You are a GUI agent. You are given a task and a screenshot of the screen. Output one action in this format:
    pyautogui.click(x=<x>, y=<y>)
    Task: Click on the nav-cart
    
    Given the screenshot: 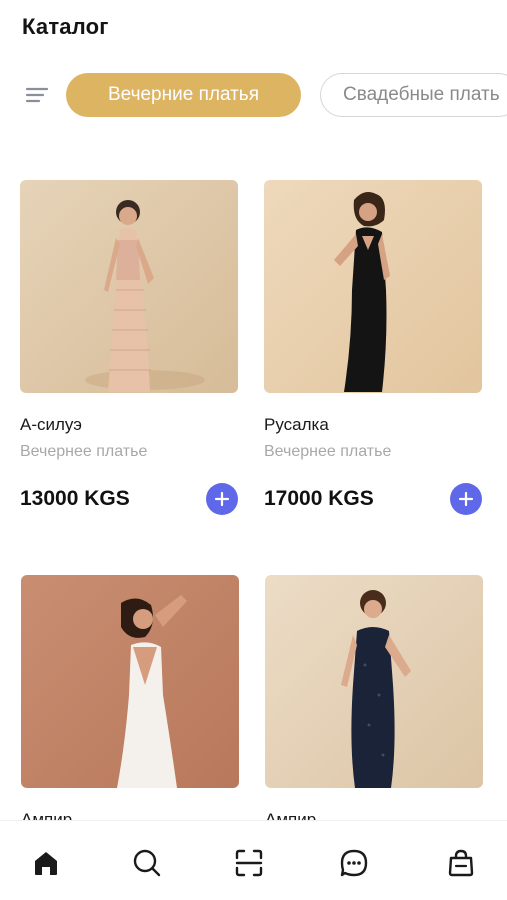 What is the action you would take?
    pyautogui.click(x=461, y=863)
    